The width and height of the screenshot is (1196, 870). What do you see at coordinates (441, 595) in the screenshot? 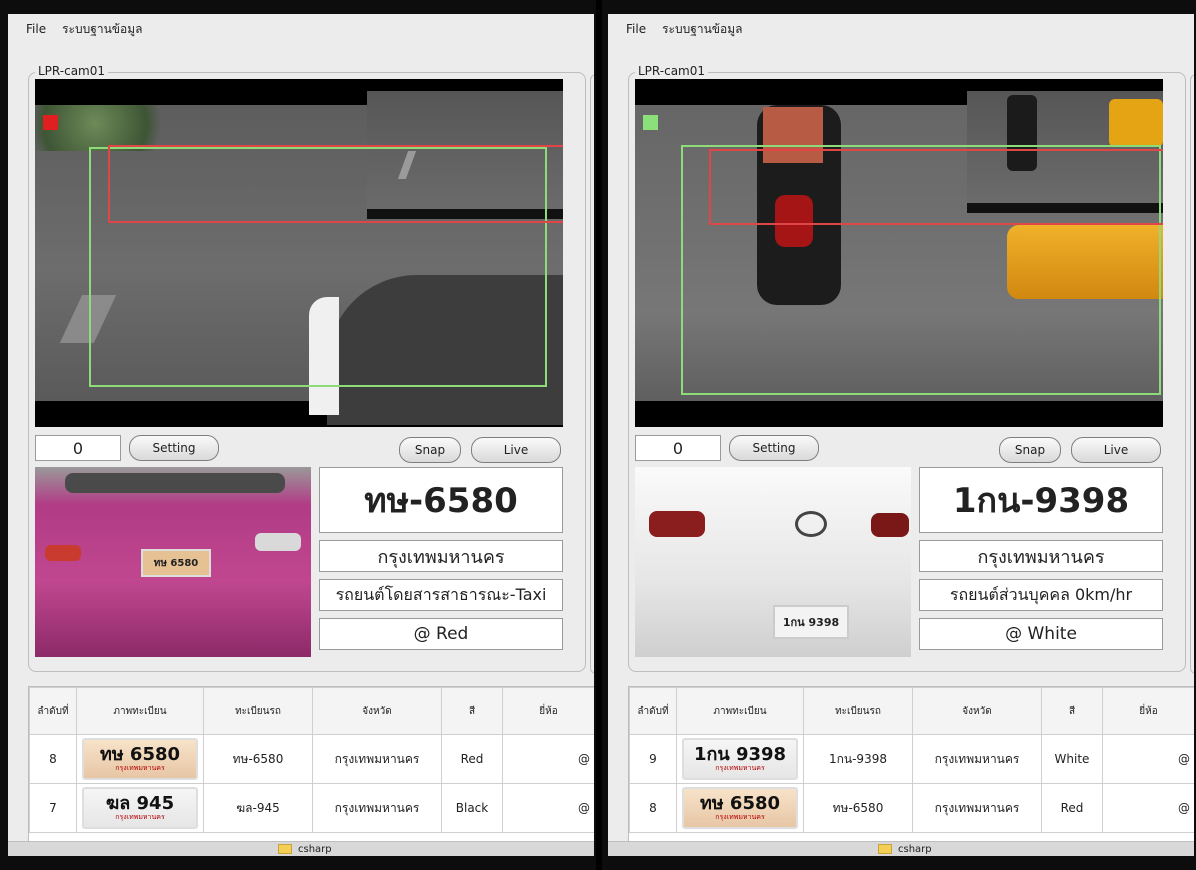
I see `vehicle-type-display: รถยนต์โดยสารสาธารณะ-Taxi` at bounding box center [441, 595].